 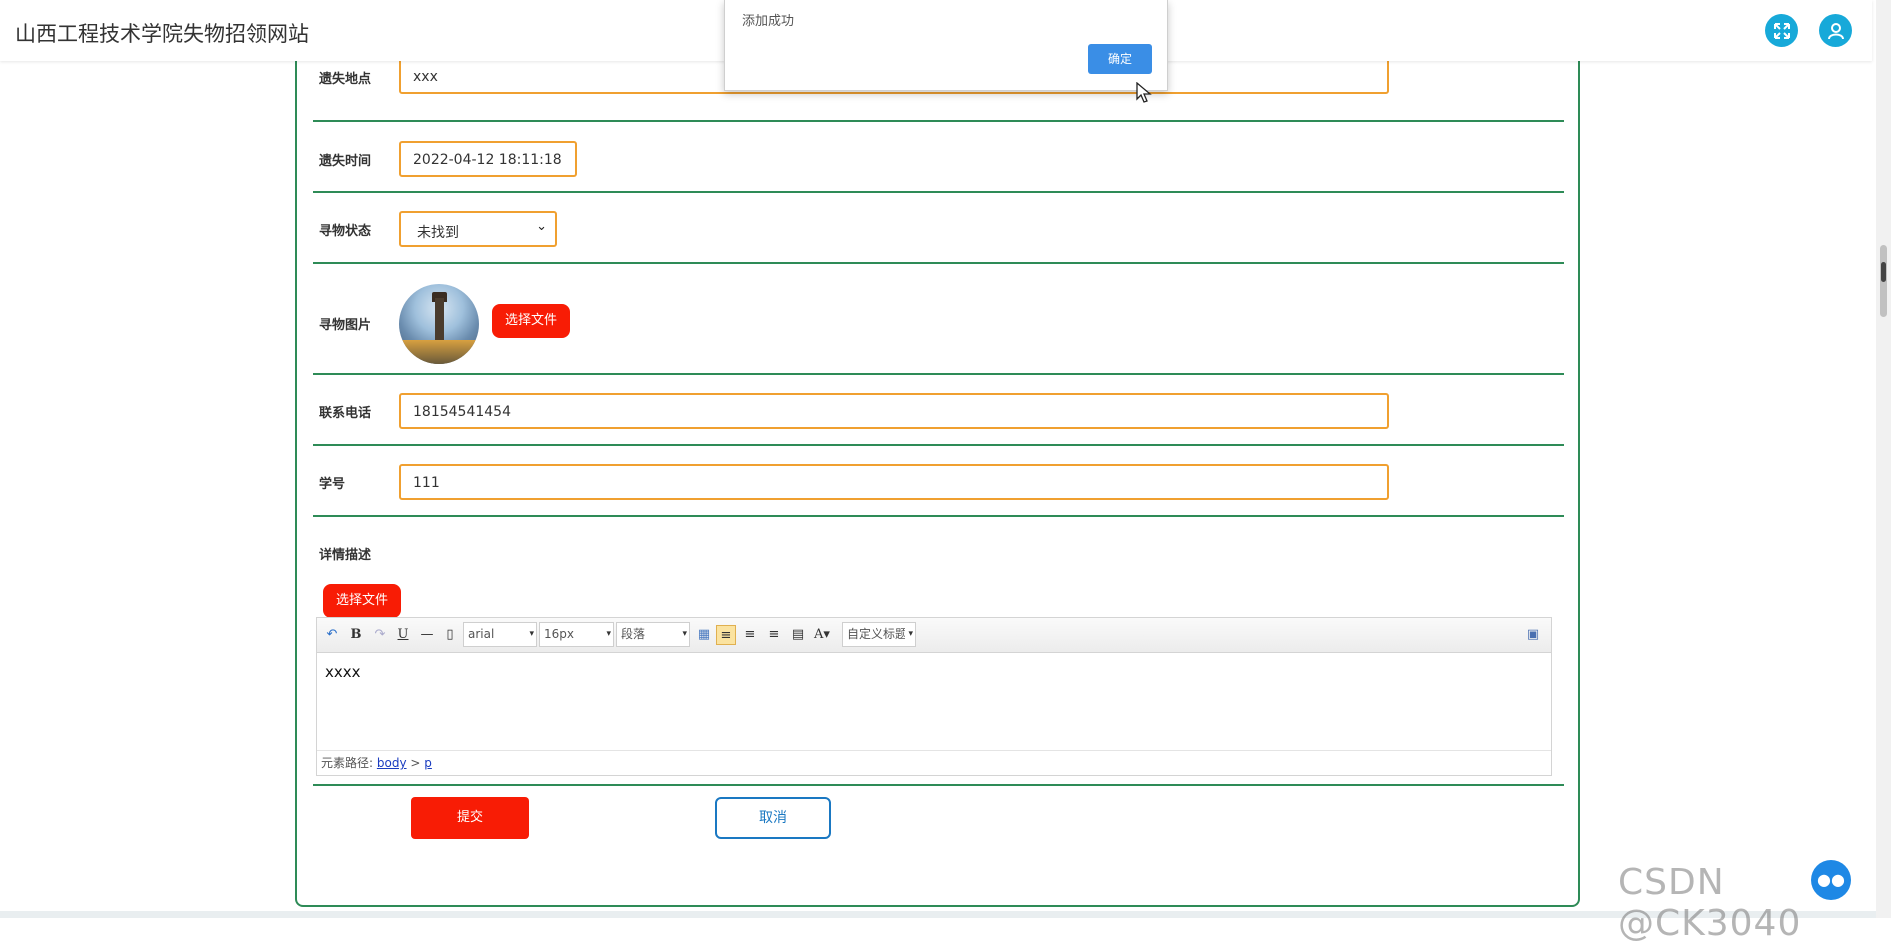 What do you see at coordinates (345, 79) in the screenshot?
I see `location-label: 遗失地点` at bounding box center [345, 79].